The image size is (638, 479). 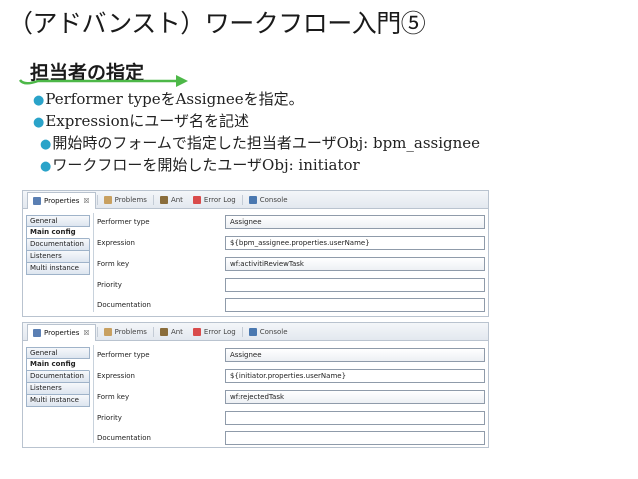 What do you see at coordinates (206, 165) in the screenshot?
I see `bullet-text: ワークフローを開始したユーザObj: initiator` at bounding box center [206, 165].